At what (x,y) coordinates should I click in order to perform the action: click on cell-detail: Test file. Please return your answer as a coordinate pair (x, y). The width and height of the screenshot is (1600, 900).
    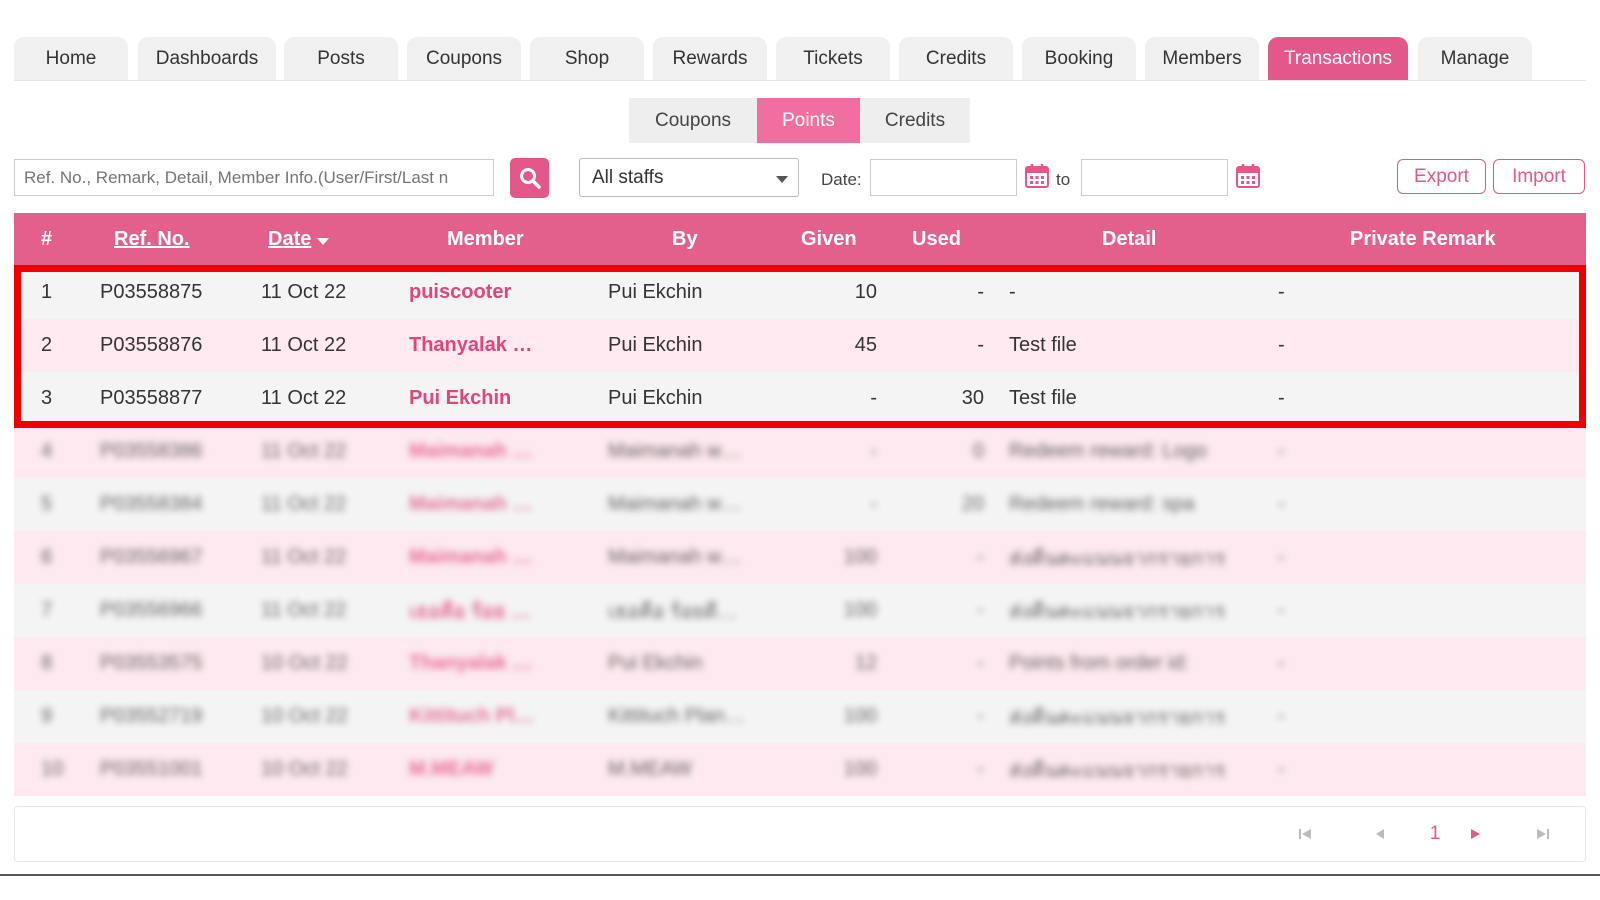
    Looking at the image, I should click on (1043, 398).